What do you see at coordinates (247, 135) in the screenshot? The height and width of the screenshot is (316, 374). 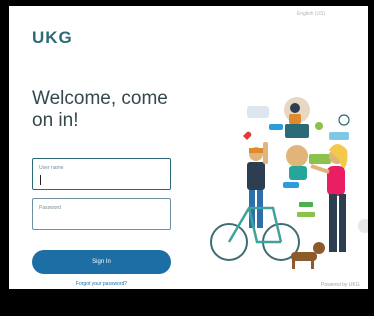 I see `heart-icon` at bounding box center [247, 135].